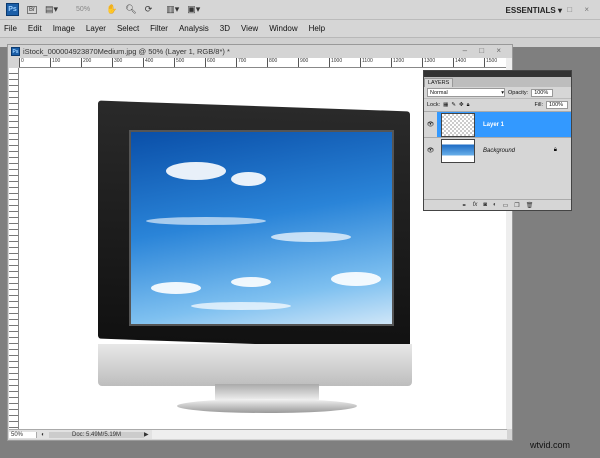 This screenshot has height=458, width=600. What do you see at coordinates (130, 9) in the screenshot?
I see `zoom-tool-icon: 🔍︎` at bounding box center [130, 9].